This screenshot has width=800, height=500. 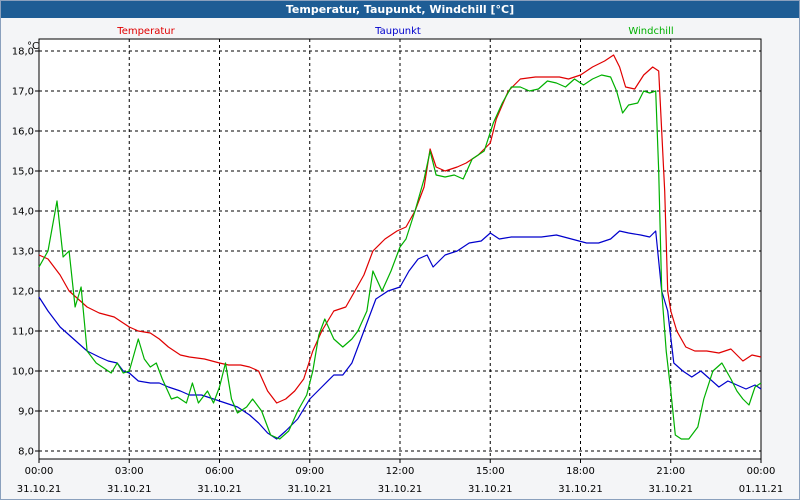 What do you see at coordinates (23, 92) in the screenshot?
I see `y-tick-label: 17,0` at bounding box center [23, 92].